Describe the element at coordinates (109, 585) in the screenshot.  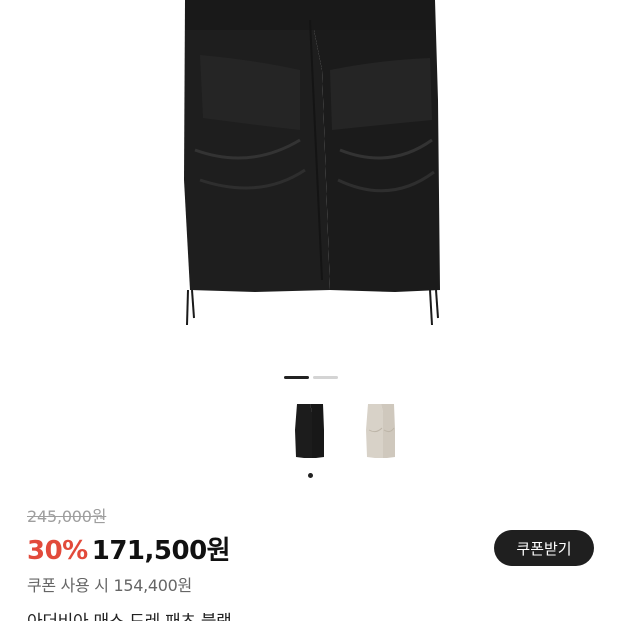
I see `coupon-price-note: 쿠폰 사용 시 154,400원` at that location.